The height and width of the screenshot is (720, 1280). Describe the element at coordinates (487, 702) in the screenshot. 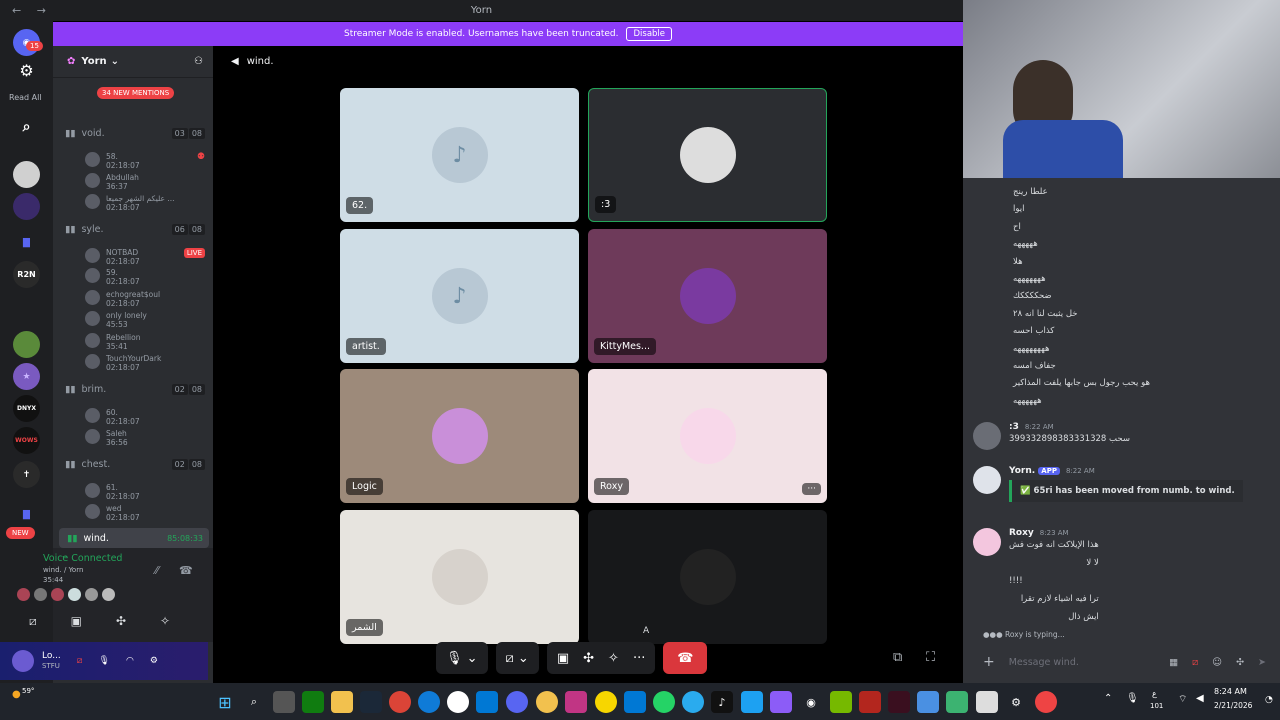

I see `mail-icon` at that location.